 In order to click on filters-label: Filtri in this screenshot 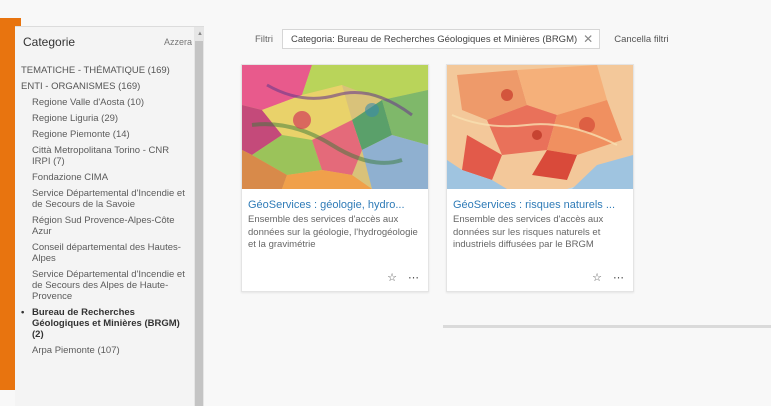, I will do `click(264, 39)`.